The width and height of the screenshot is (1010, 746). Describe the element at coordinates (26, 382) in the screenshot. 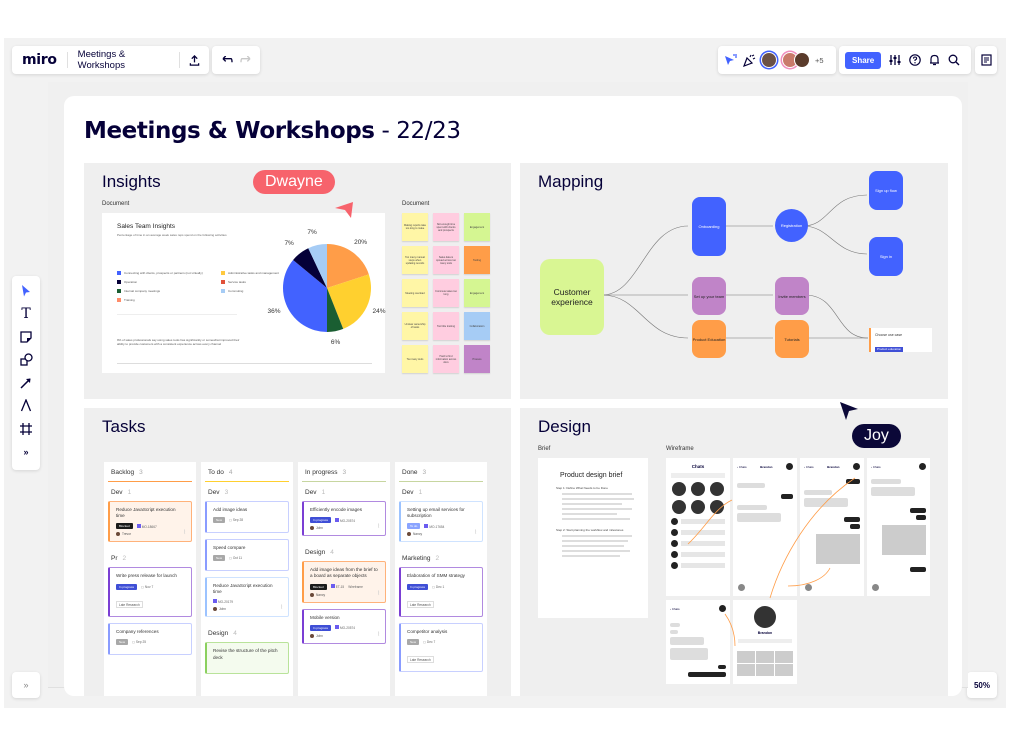

I see `connection-line-icon` at that location.